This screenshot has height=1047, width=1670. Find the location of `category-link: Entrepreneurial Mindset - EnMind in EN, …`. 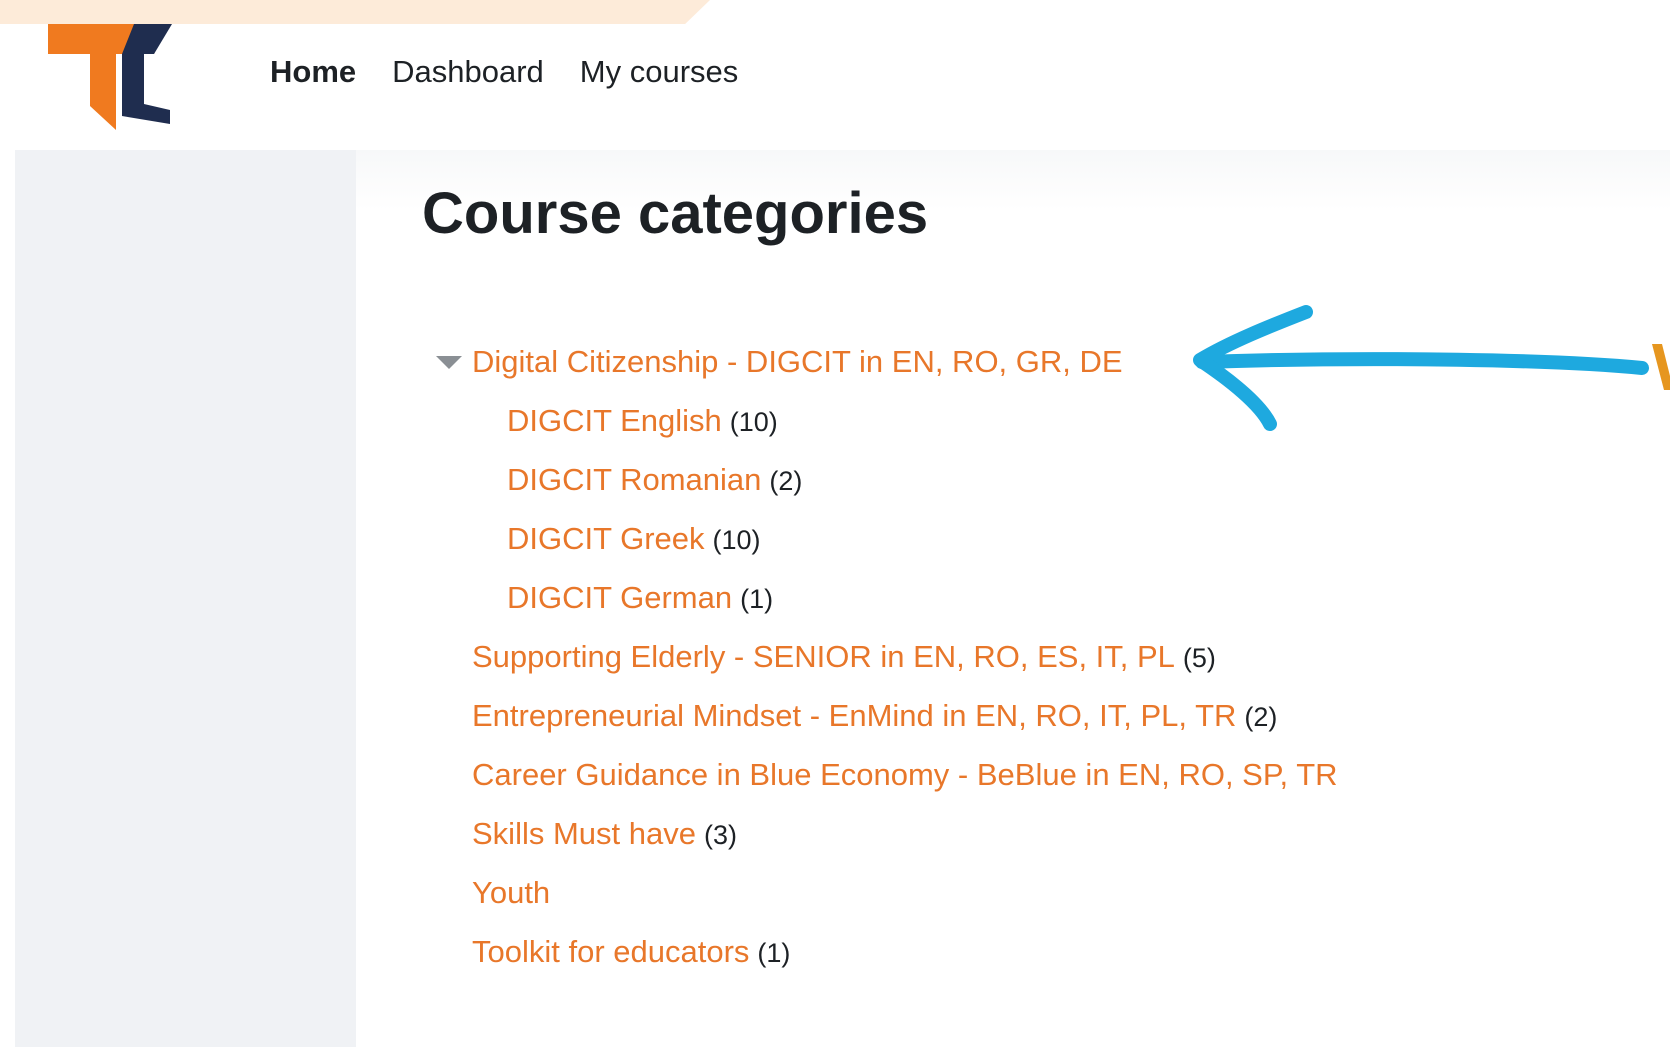

category-link: Entrepreneurial Mindset - EnMind in EN, … is located at coordinates (854, 716).